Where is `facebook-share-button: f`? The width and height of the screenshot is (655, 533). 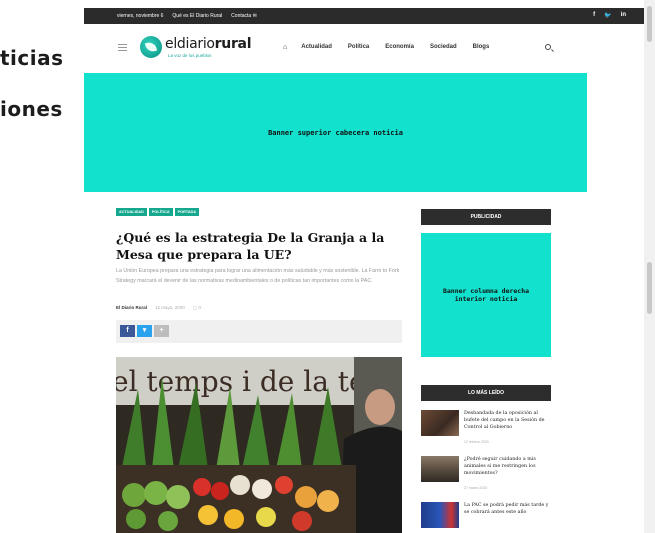
facebook-share-button: f is located at coordinates (127, 331).